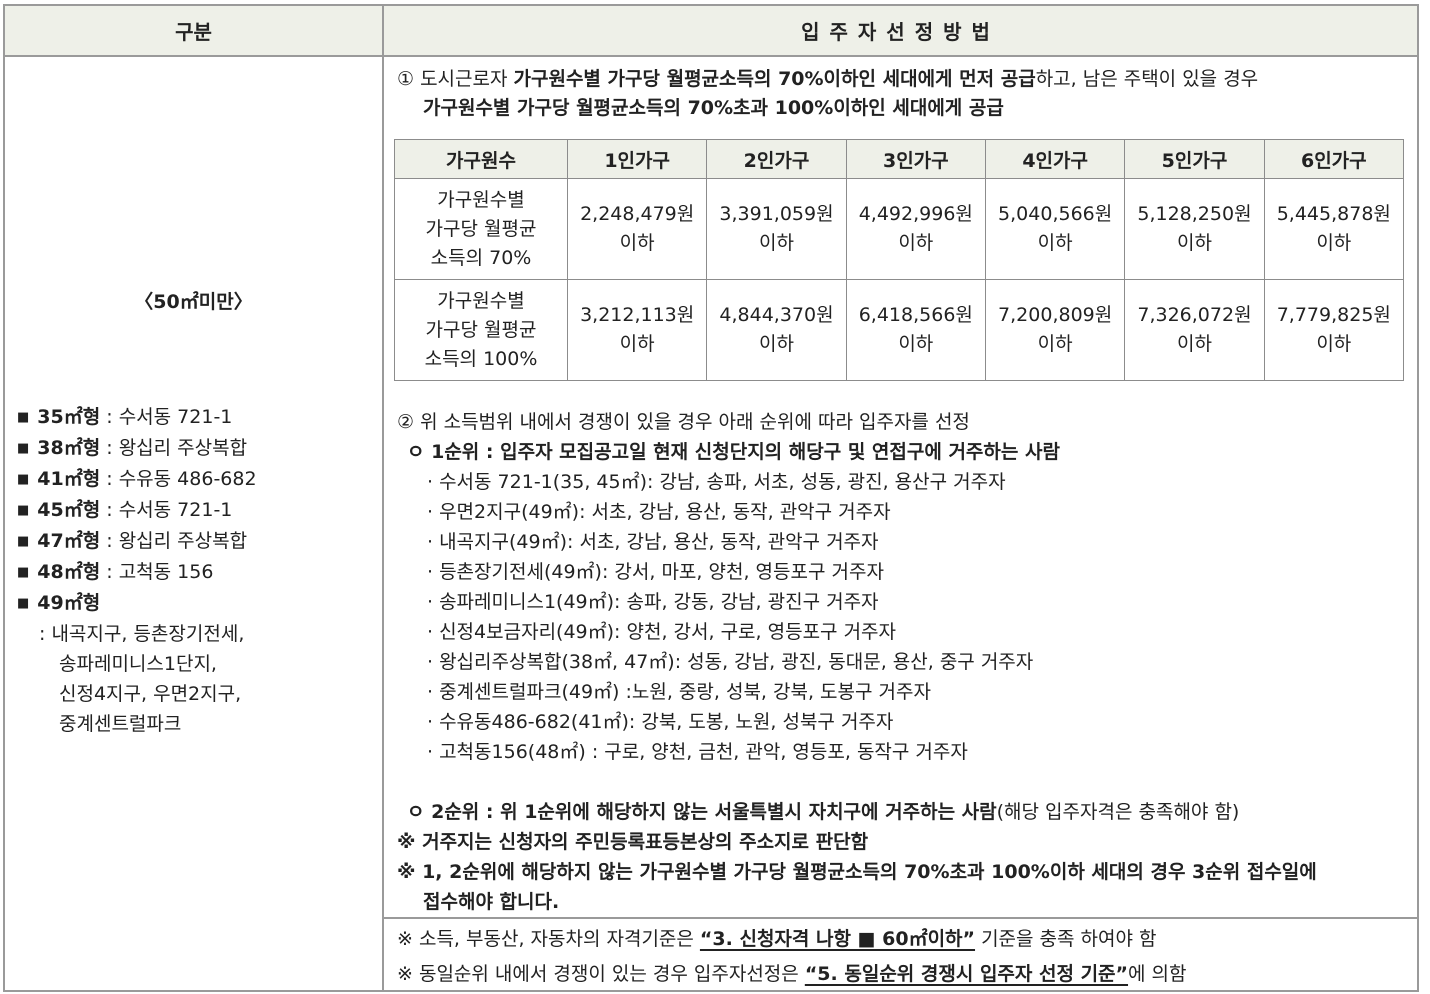  What do you see at coordinates (899, 159) in the screenshot?
I see `table-row: 가구원수 1인가구 2인가구 3인가구 4인가구 5인가구 6인가구` at bounding box center [899, 159].